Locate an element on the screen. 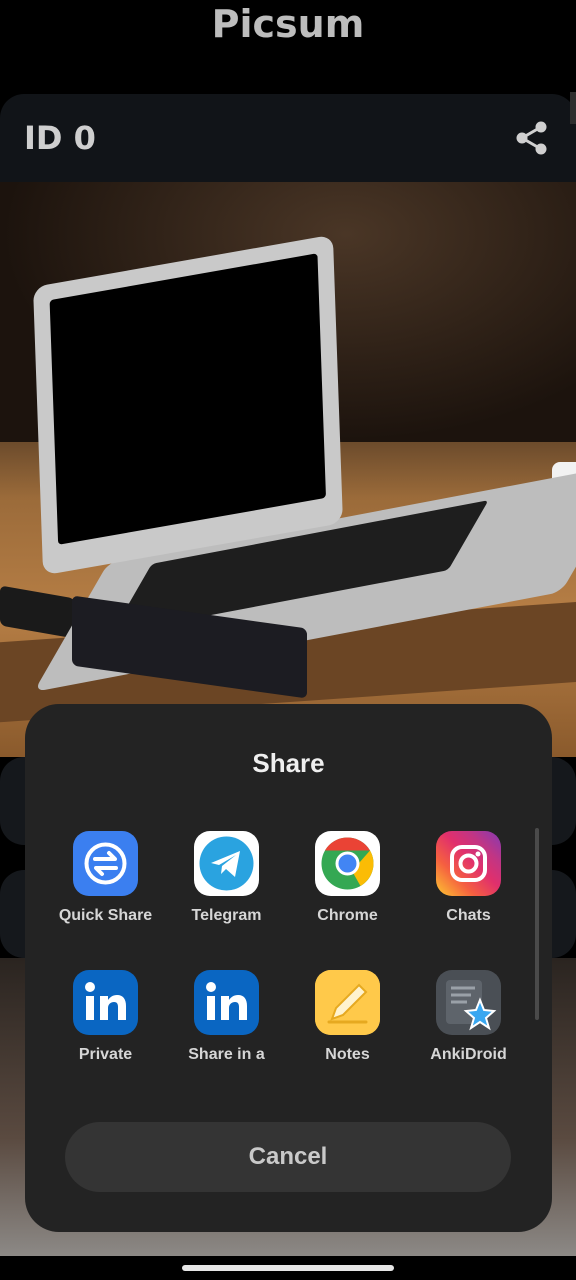  share-target-label: Chrome is located at coordinates (347, 915).